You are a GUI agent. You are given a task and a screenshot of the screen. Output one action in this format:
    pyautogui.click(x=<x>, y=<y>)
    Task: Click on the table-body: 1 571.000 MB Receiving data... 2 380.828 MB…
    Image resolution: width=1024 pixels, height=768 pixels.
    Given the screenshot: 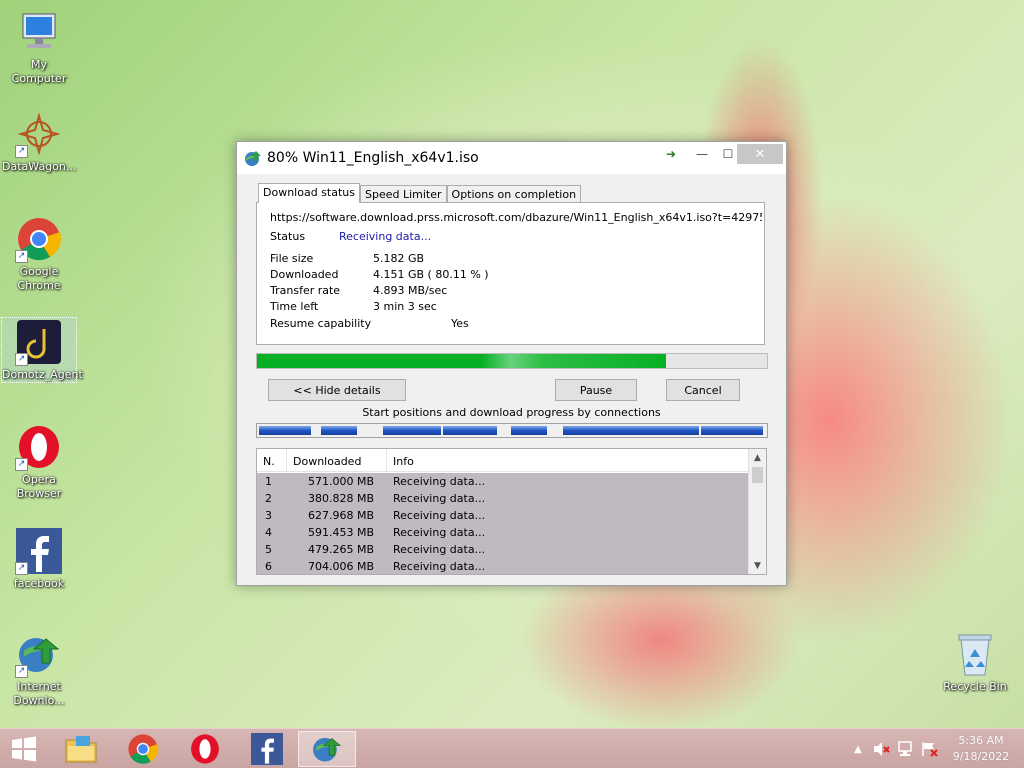 What is the action you would take?
    pyautogui.click(x=502, y=523)
    